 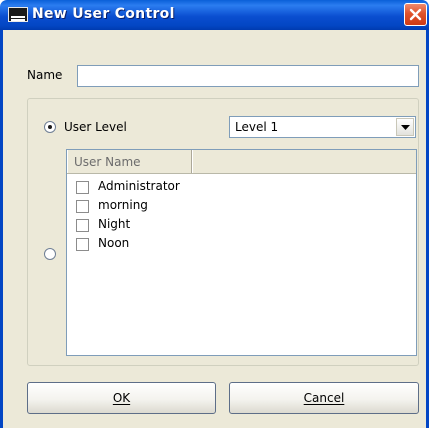 What do you see at coordinates (95, 127) in the screenshot?
I see `user-level-label: User Level` at bounding box center [95, 127].